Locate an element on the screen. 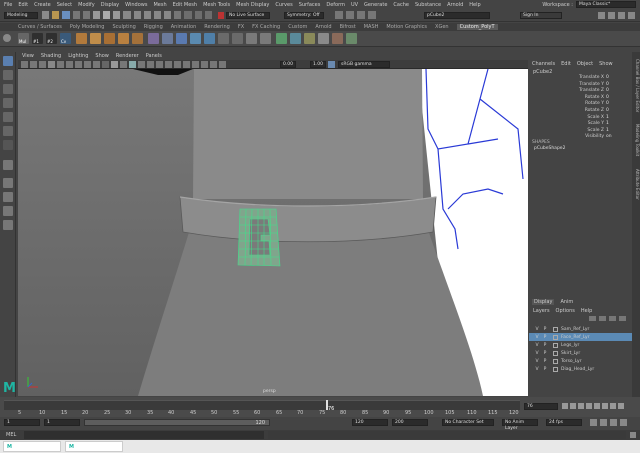  menu-file: File is located at coordinates (8, 5).